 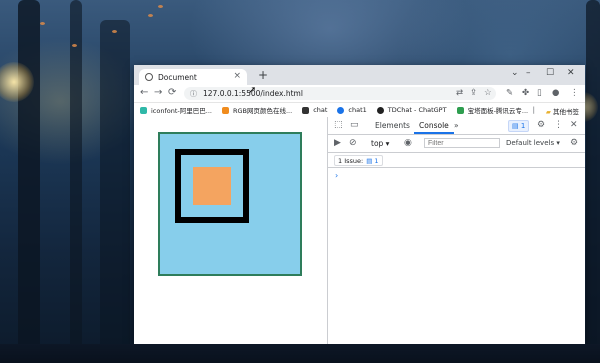 What do you see at coordinates (149, 77) in the screenshot?
I see `globe-icon` at bounding box center [149, 77].